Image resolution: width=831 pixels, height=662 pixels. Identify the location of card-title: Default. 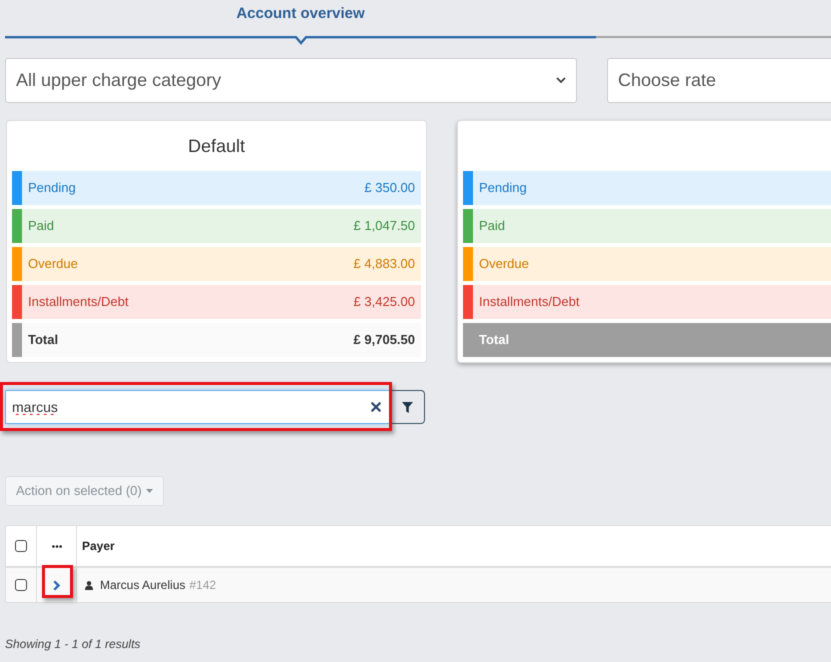
(217, 146).